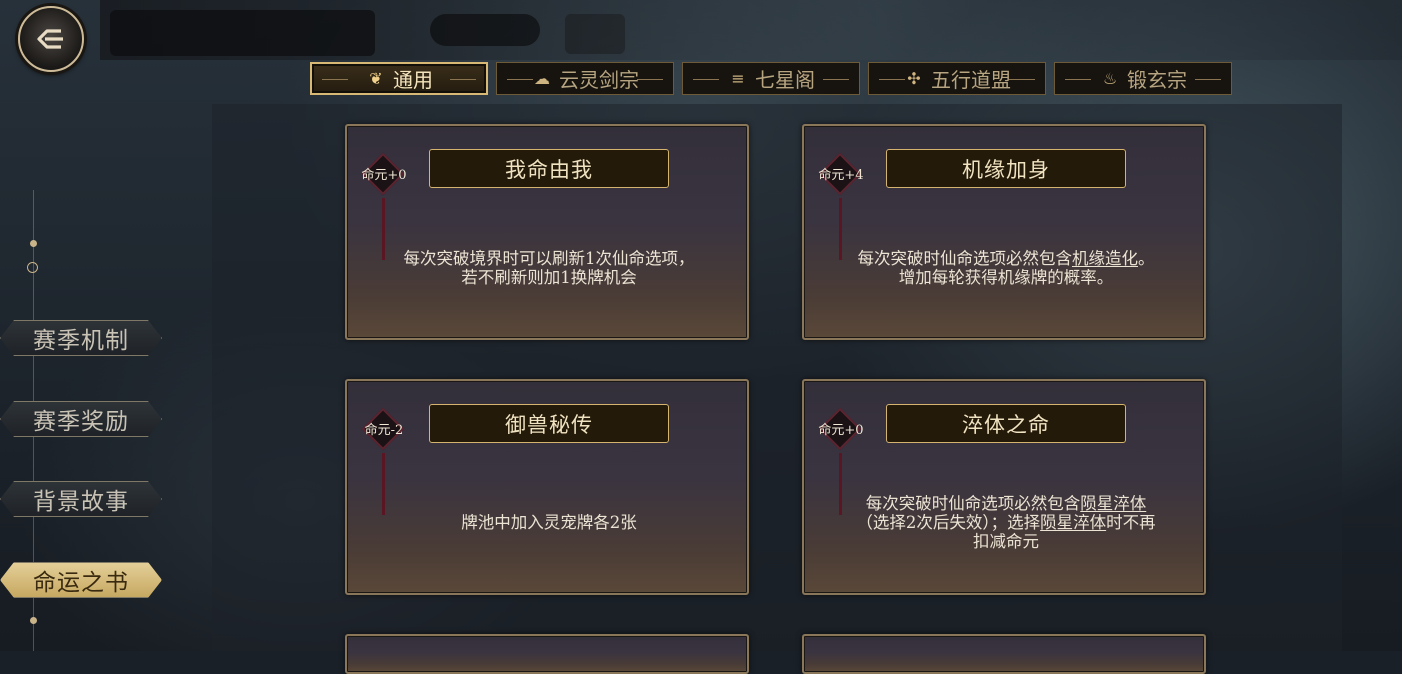  Describe the element at coordinates (971, 80) in the screenshot. I see `tab-label: 五行道盟` at that location.